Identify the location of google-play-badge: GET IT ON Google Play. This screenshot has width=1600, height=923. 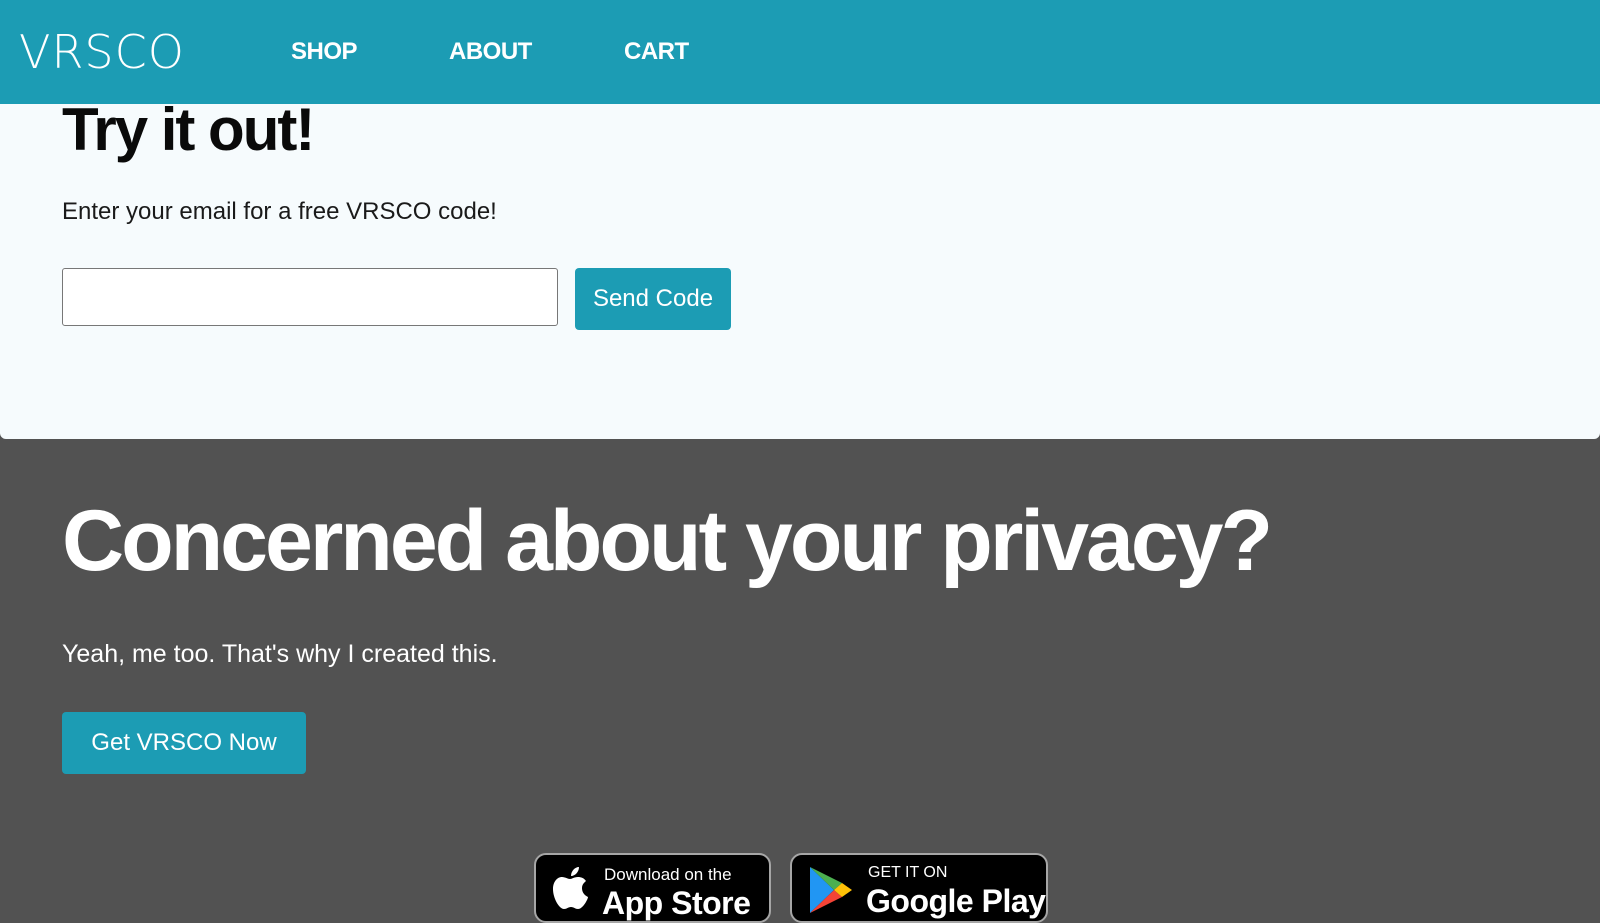
(919, 888).